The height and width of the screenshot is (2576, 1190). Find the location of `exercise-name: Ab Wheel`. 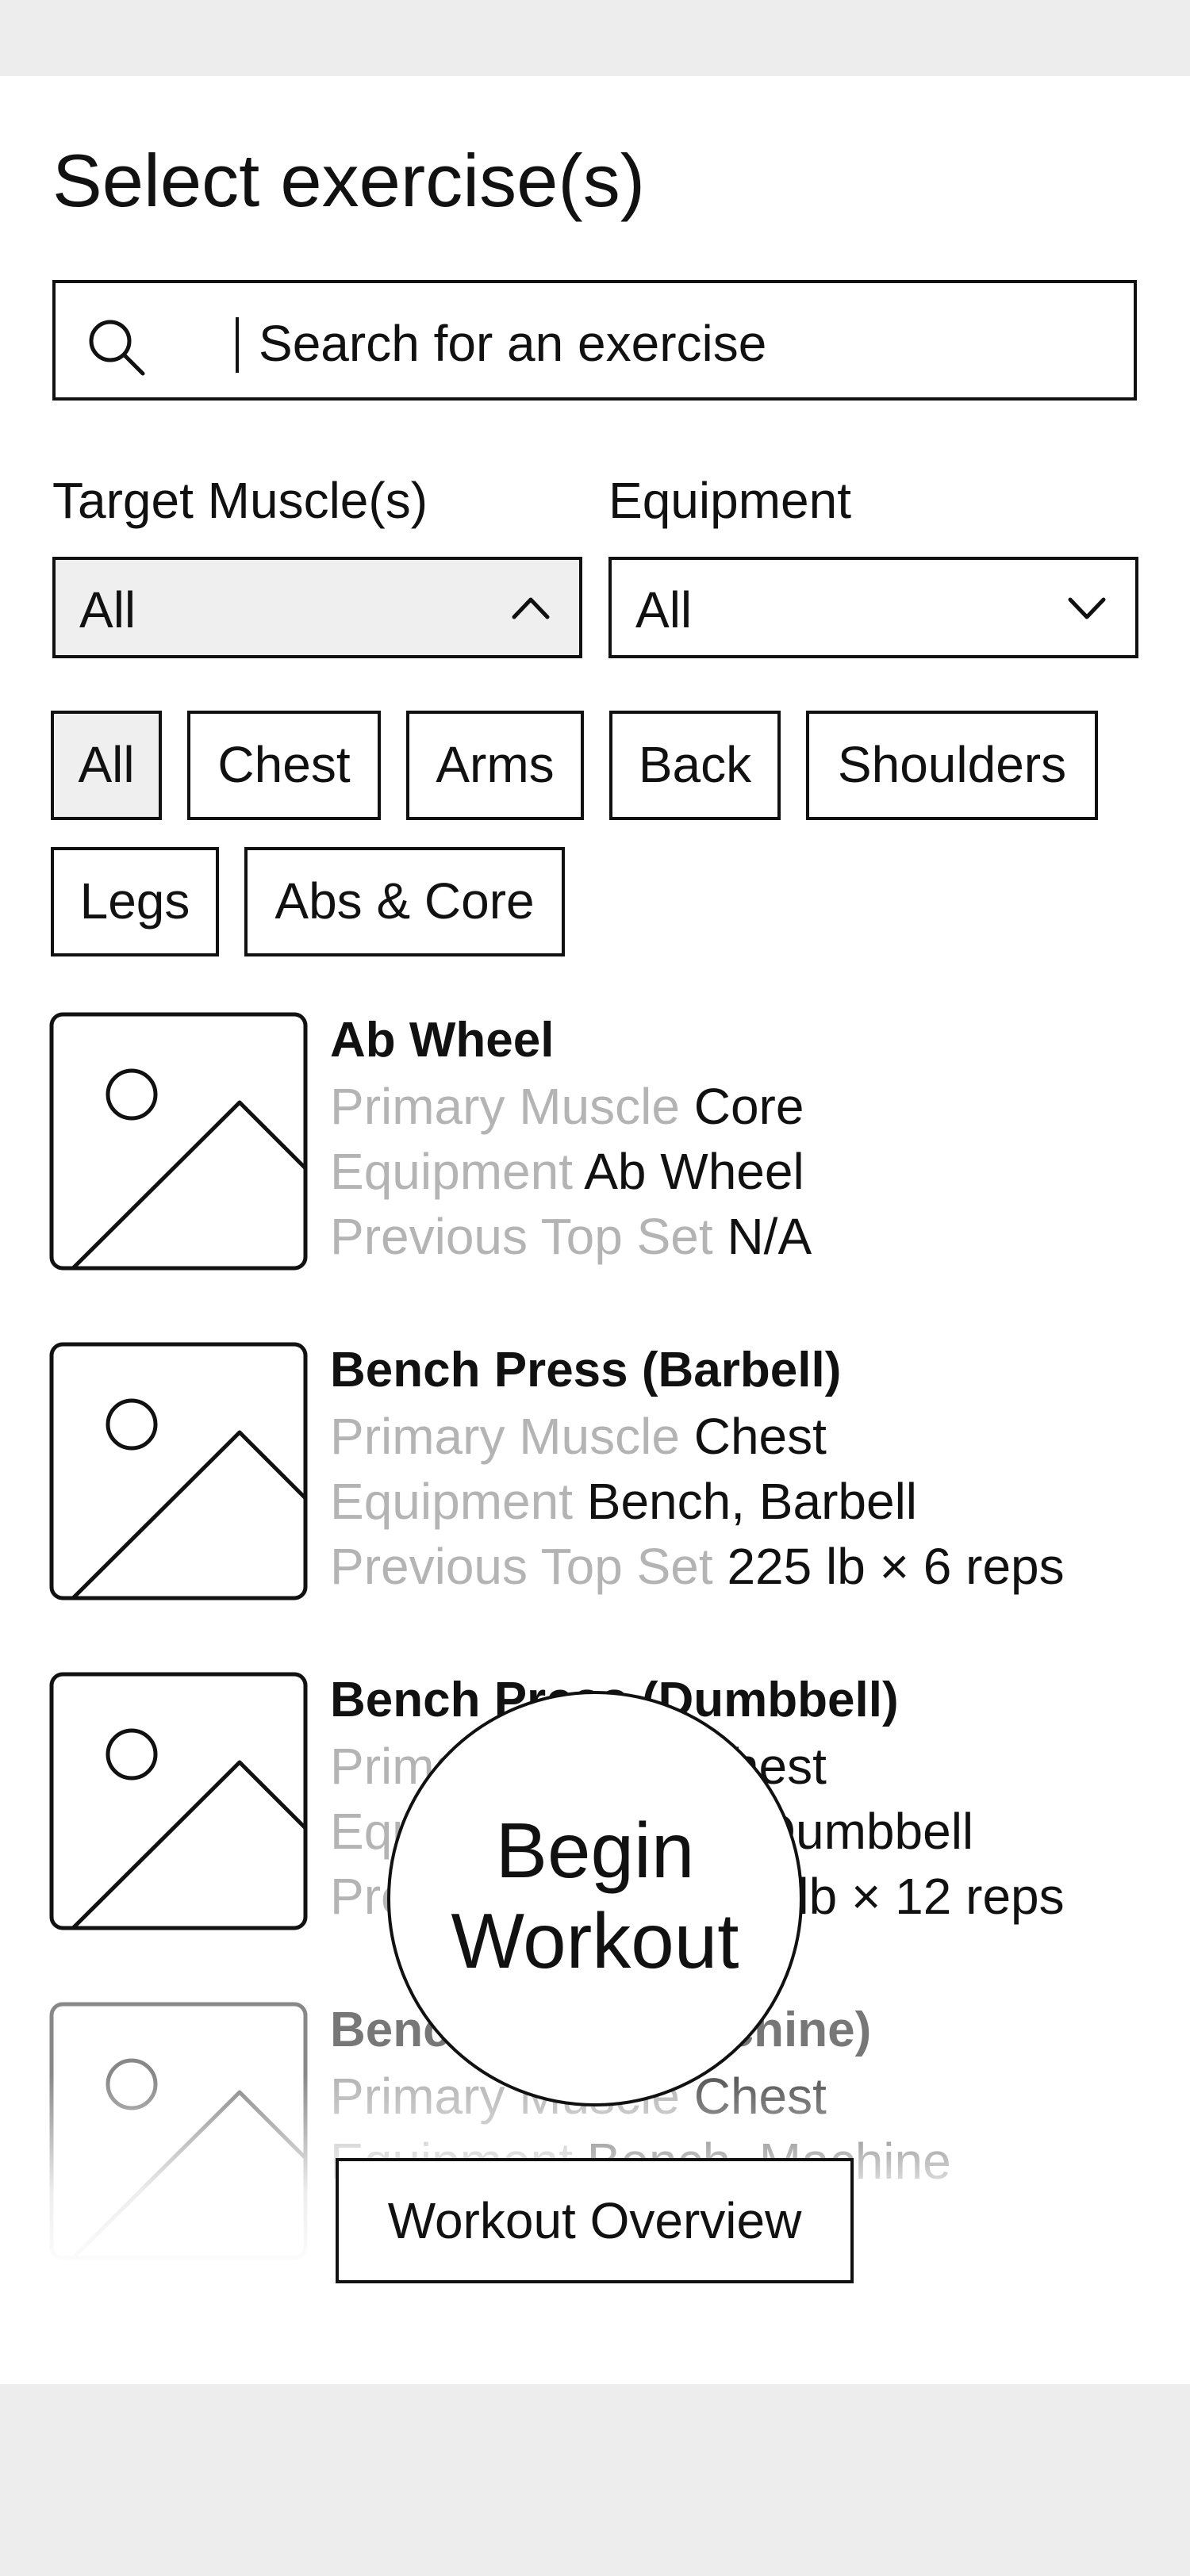

exercise-name: Ab Wheel is located at coordinates (442, 1040).